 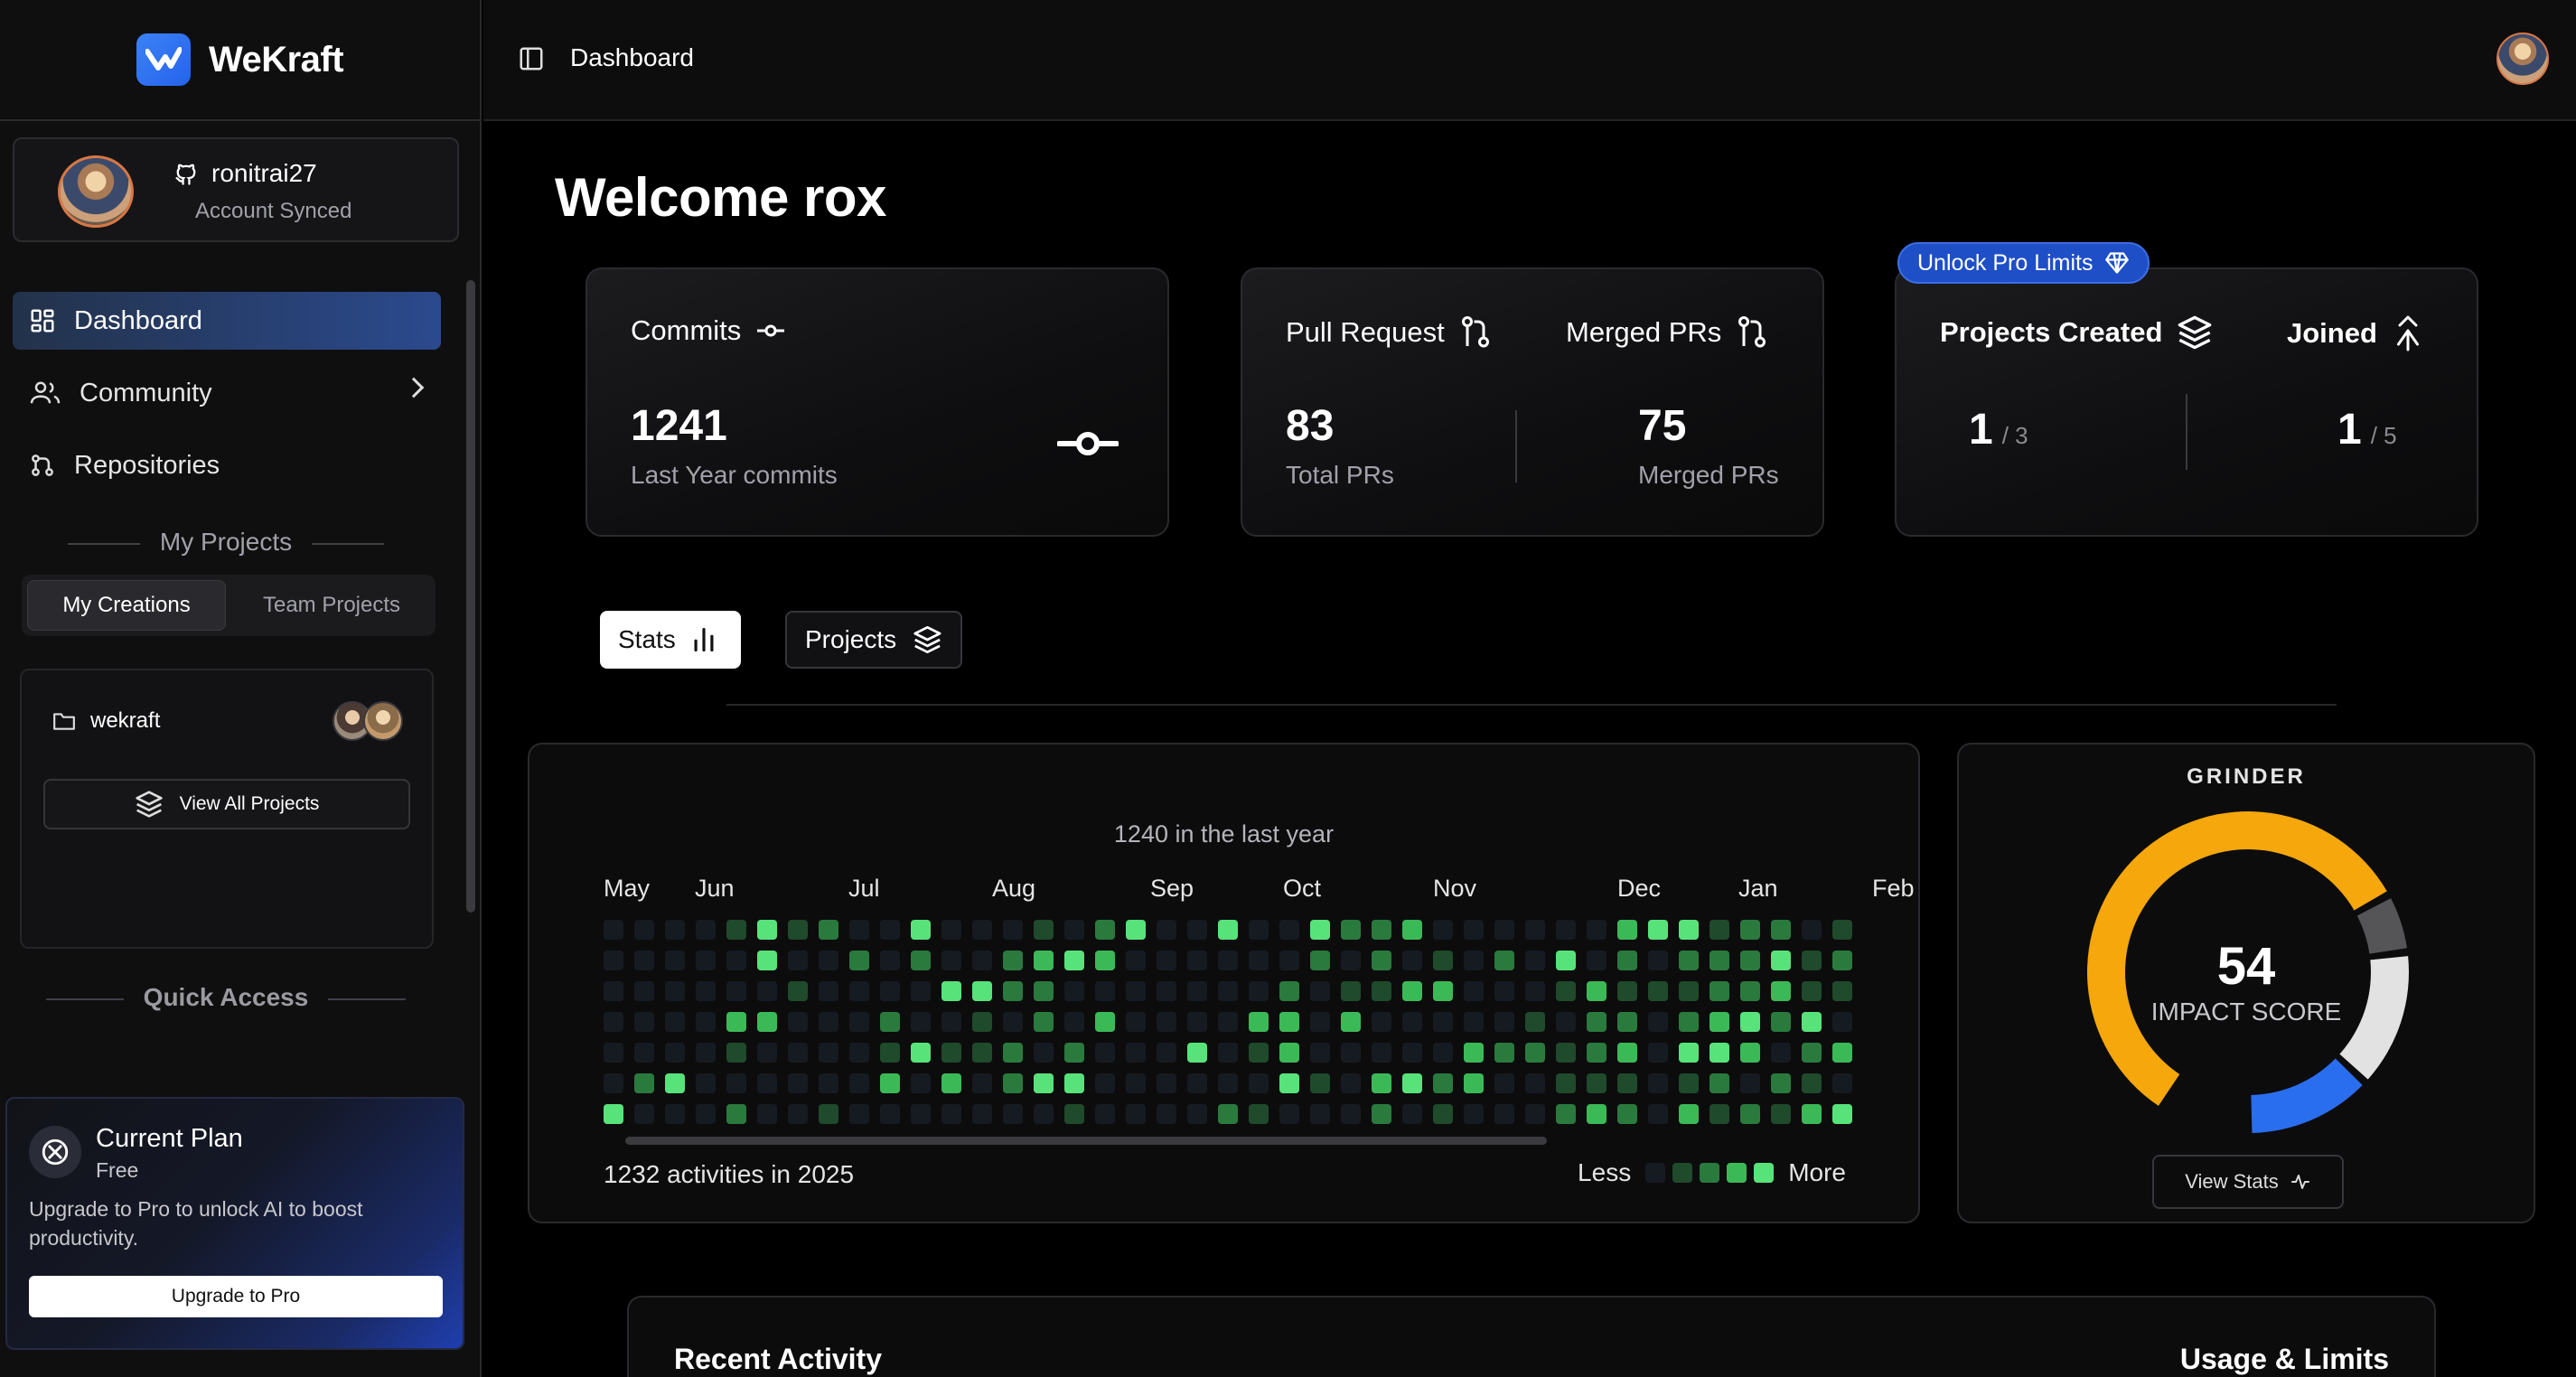 What do you see at coordinates (2522, 59) in the screenshot?
I see `avatar` at bounding box center [2522, 59].